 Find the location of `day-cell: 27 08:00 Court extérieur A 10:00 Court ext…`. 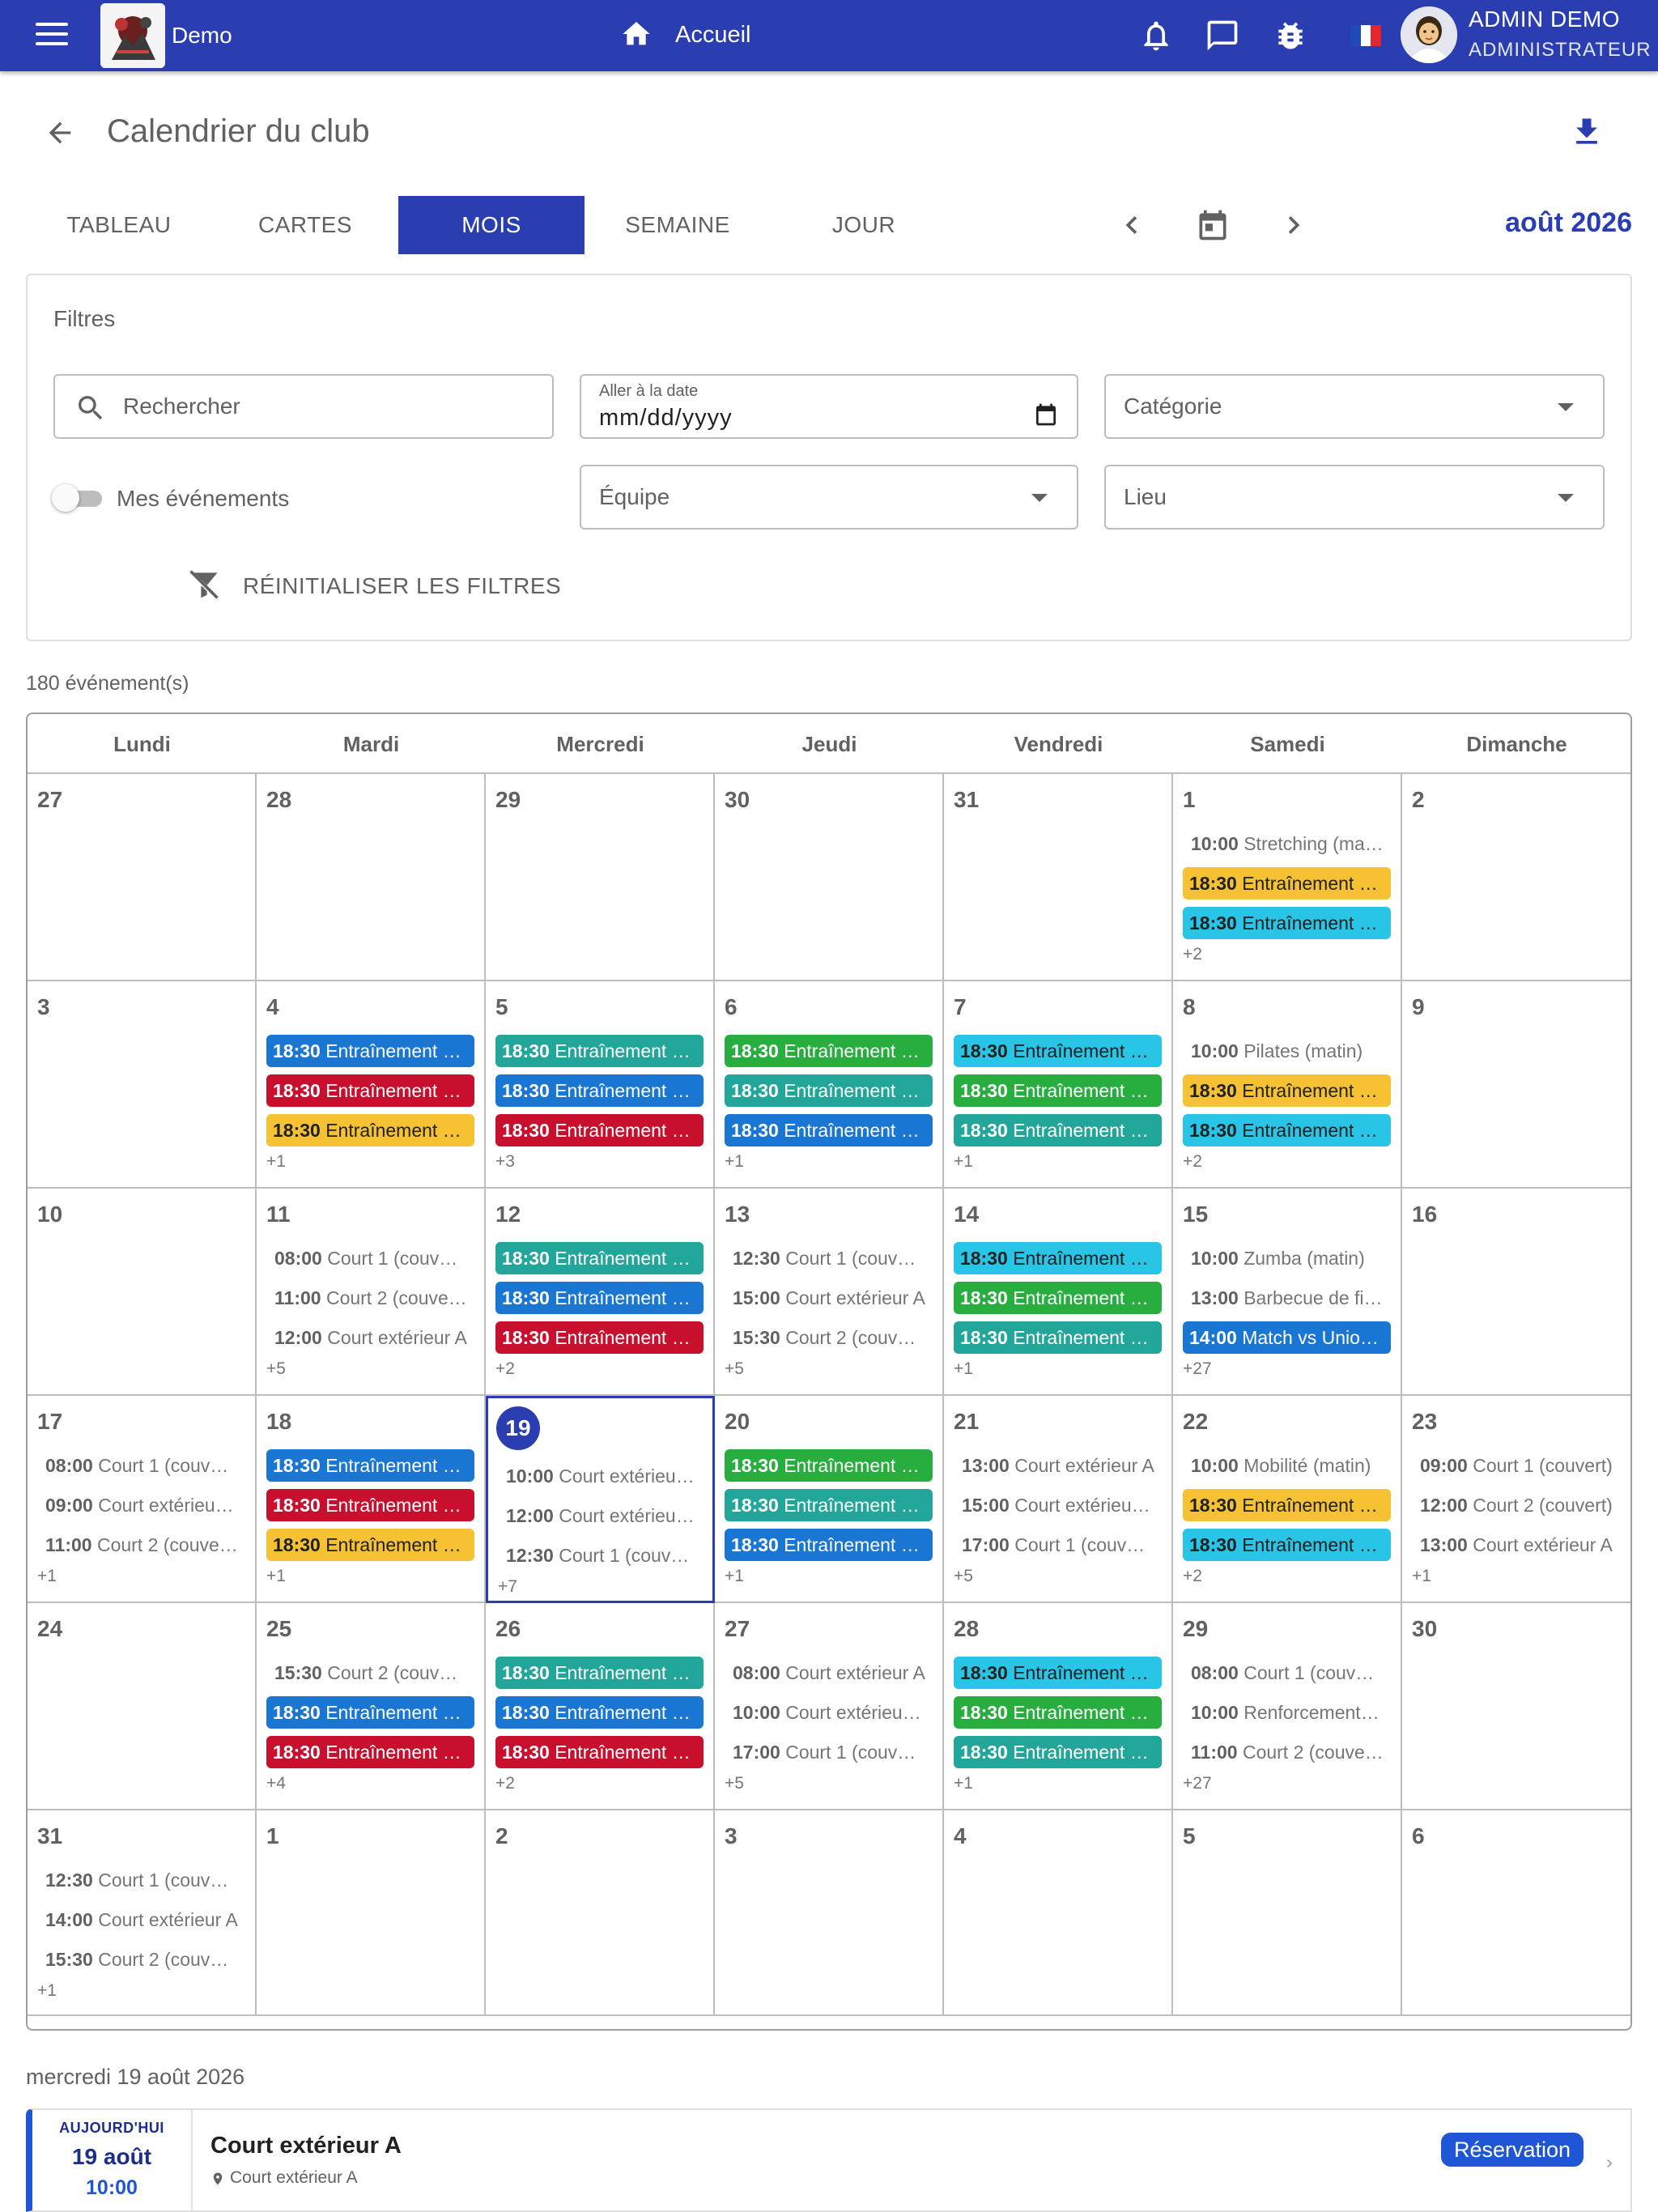

day-cell: 27 08:00 Court extérieur A 10:00 Court ext… is located at coordinates (829, 1707).